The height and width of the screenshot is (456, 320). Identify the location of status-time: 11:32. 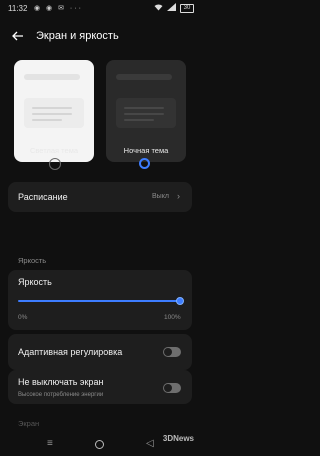
(18, 8).